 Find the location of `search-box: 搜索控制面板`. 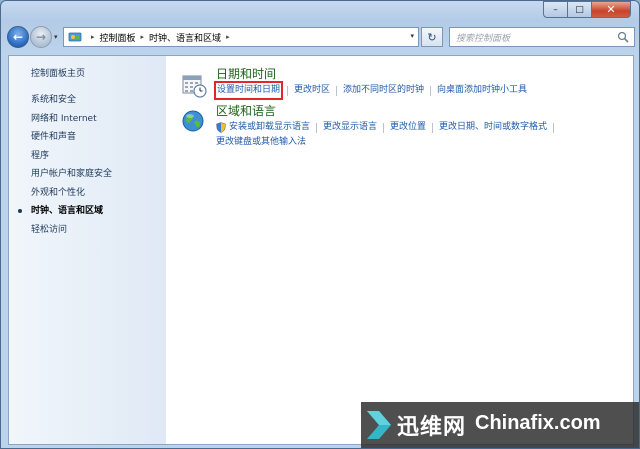

search-box: 搜索控制面板 is located at coordinates (542, 37).